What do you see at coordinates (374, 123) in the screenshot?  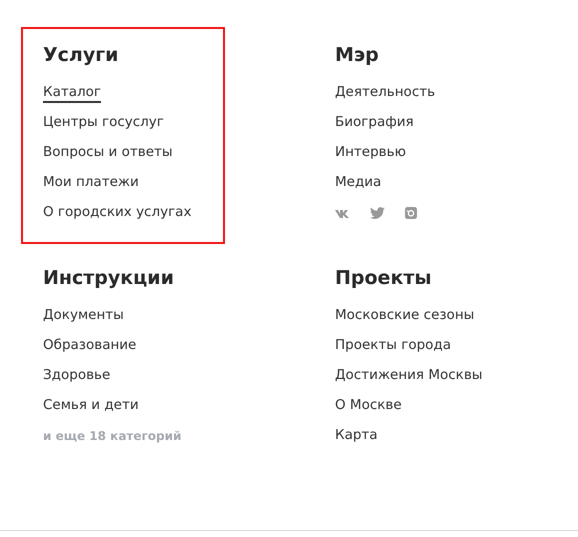 I see `footer-link: Биография` at bounding box center [374, 123].